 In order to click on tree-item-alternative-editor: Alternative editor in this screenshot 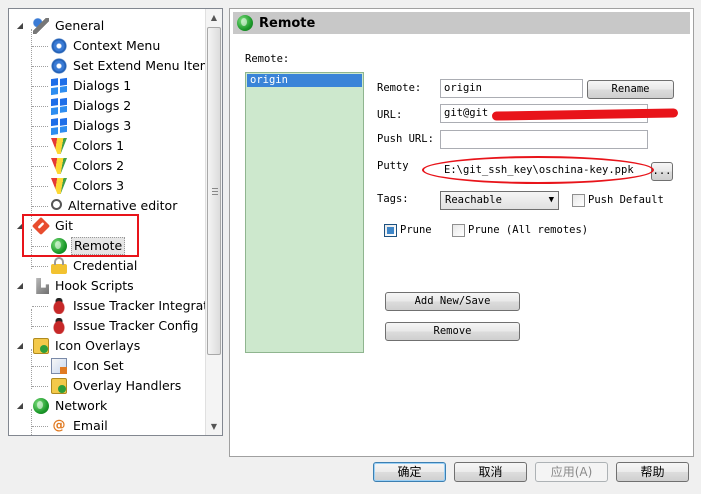, I will do `click(115, 206)`.